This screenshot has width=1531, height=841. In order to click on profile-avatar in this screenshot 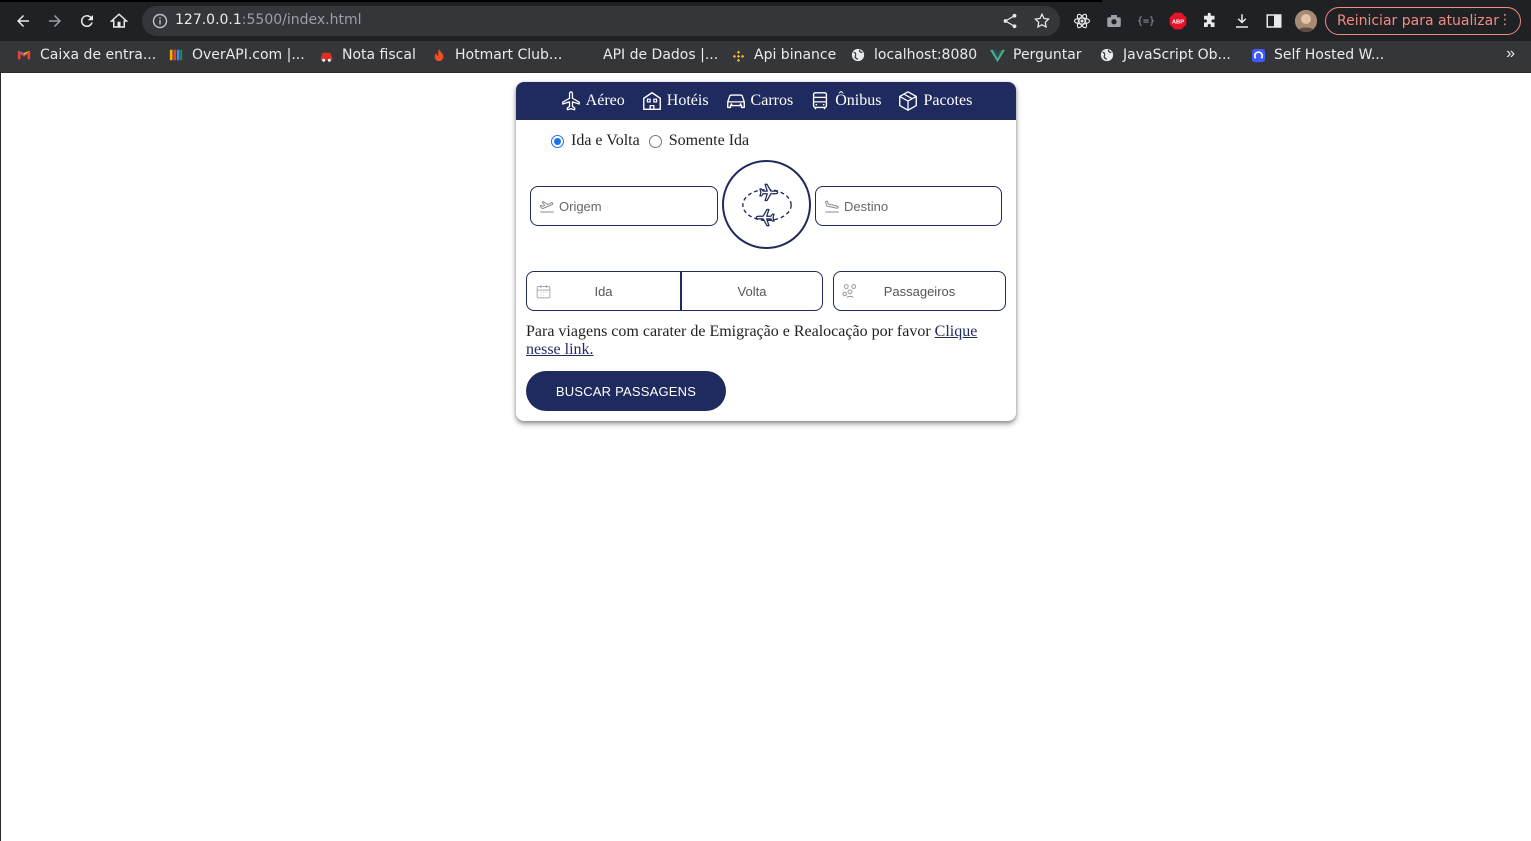, I will do `click(1306, 21)`.